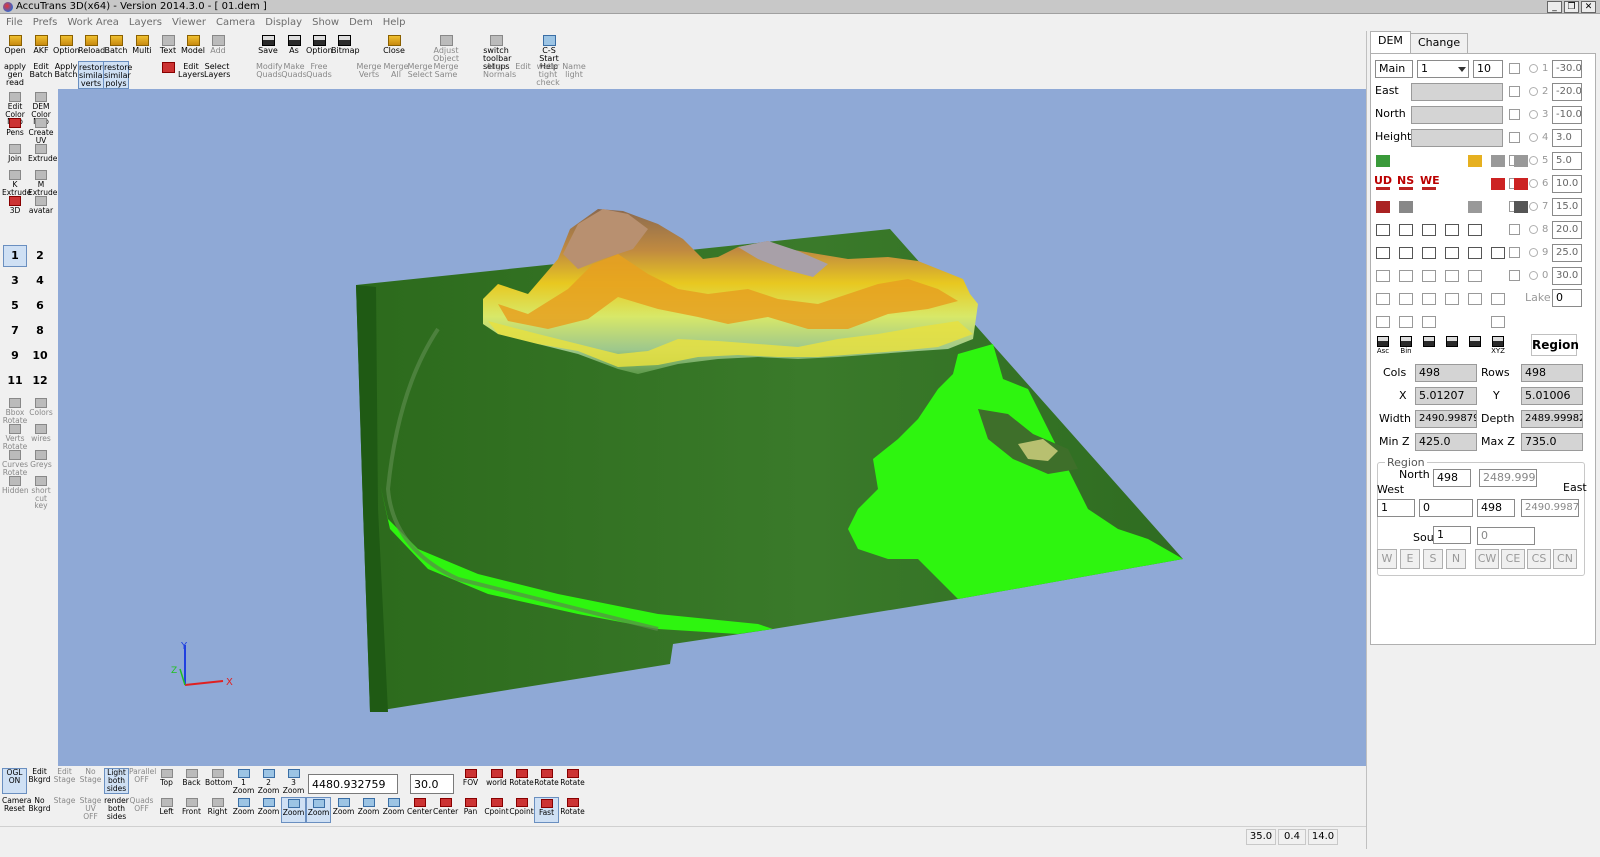 The width and height of the screenshot is (1600, 857). I want to click on left-tool-hidden: Hidden, so click(15, 487).